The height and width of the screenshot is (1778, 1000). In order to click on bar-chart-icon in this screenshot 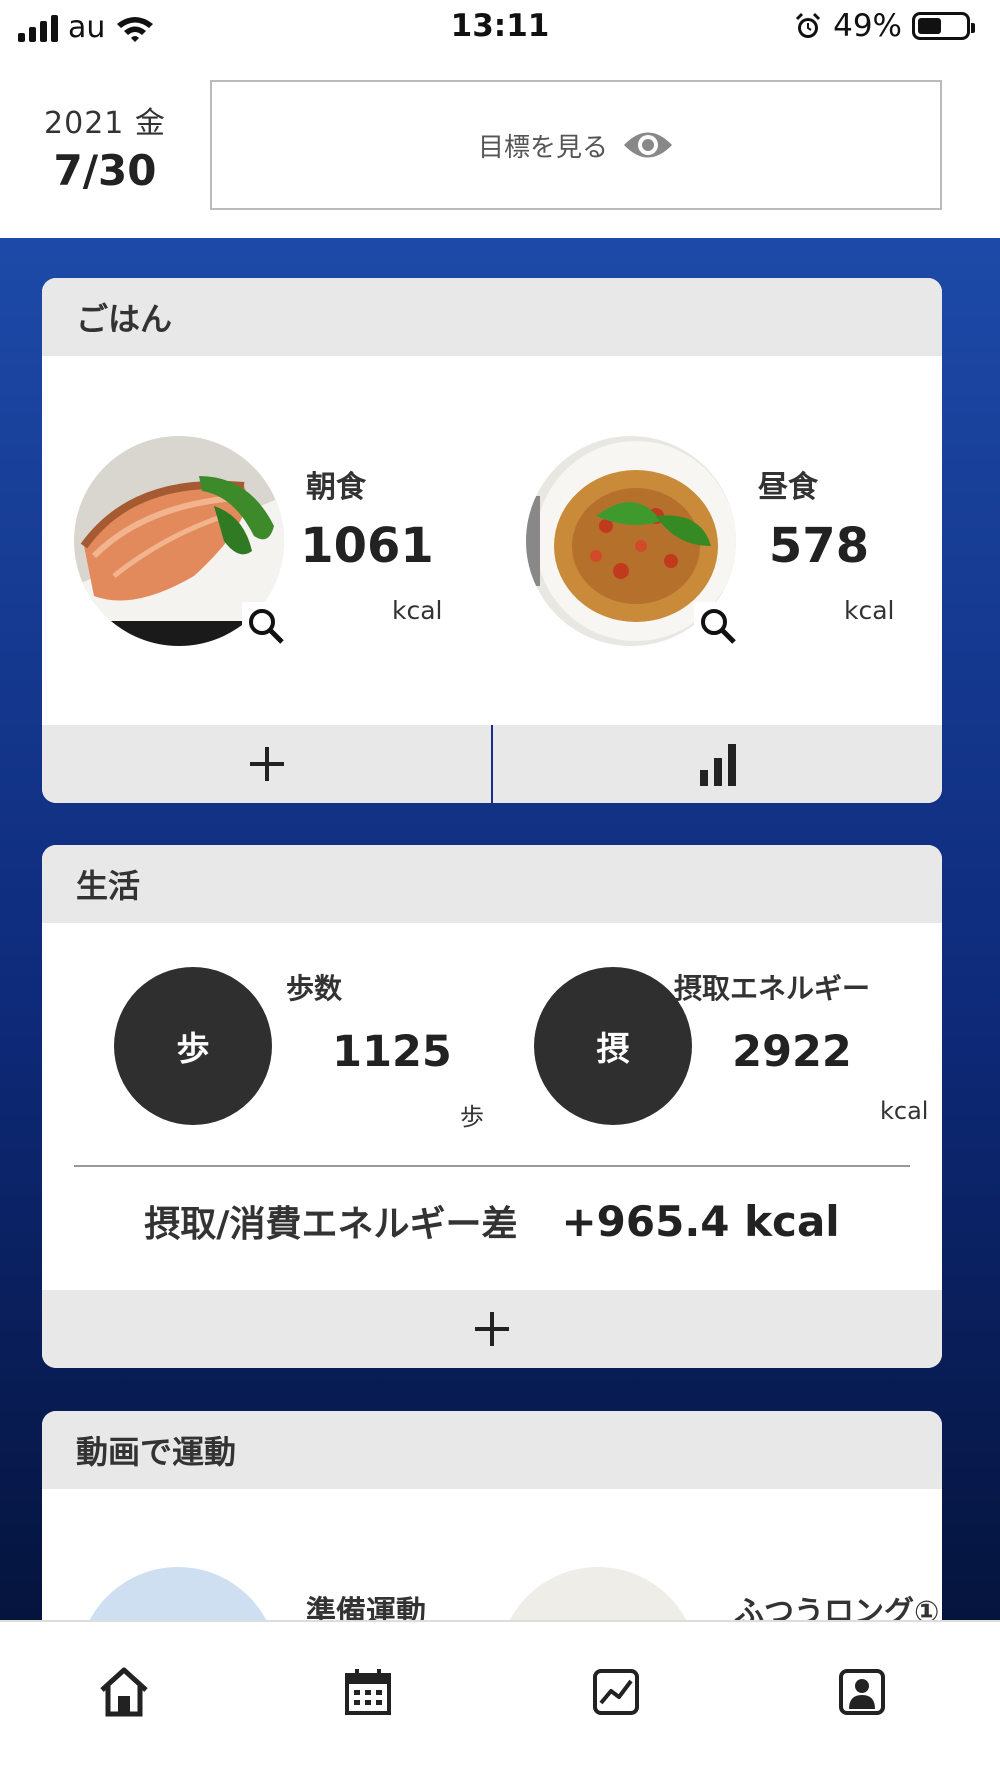, I will do `click(717, 765)`.